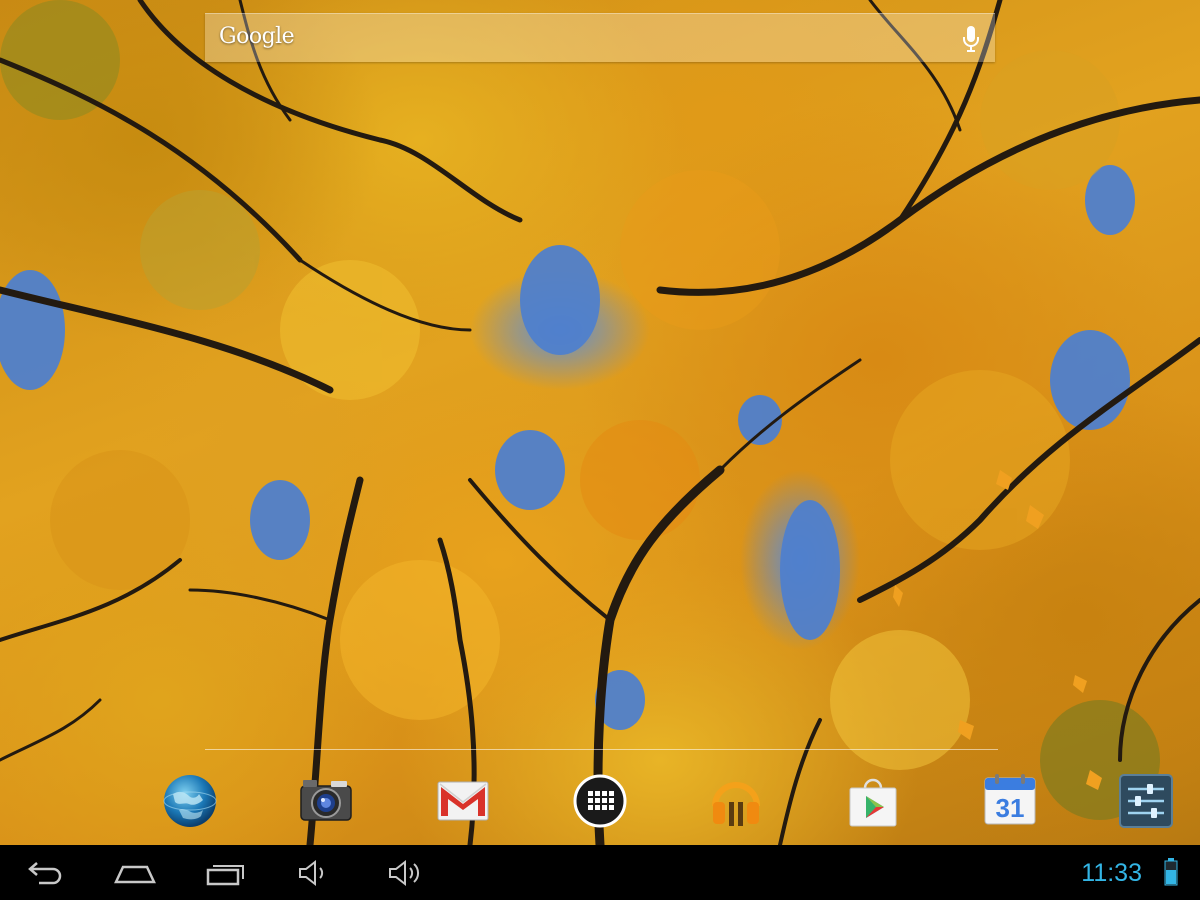 This screenshot has height=900, width=1200. I want to click on calendar-icon: 31, so click(1010, 801).